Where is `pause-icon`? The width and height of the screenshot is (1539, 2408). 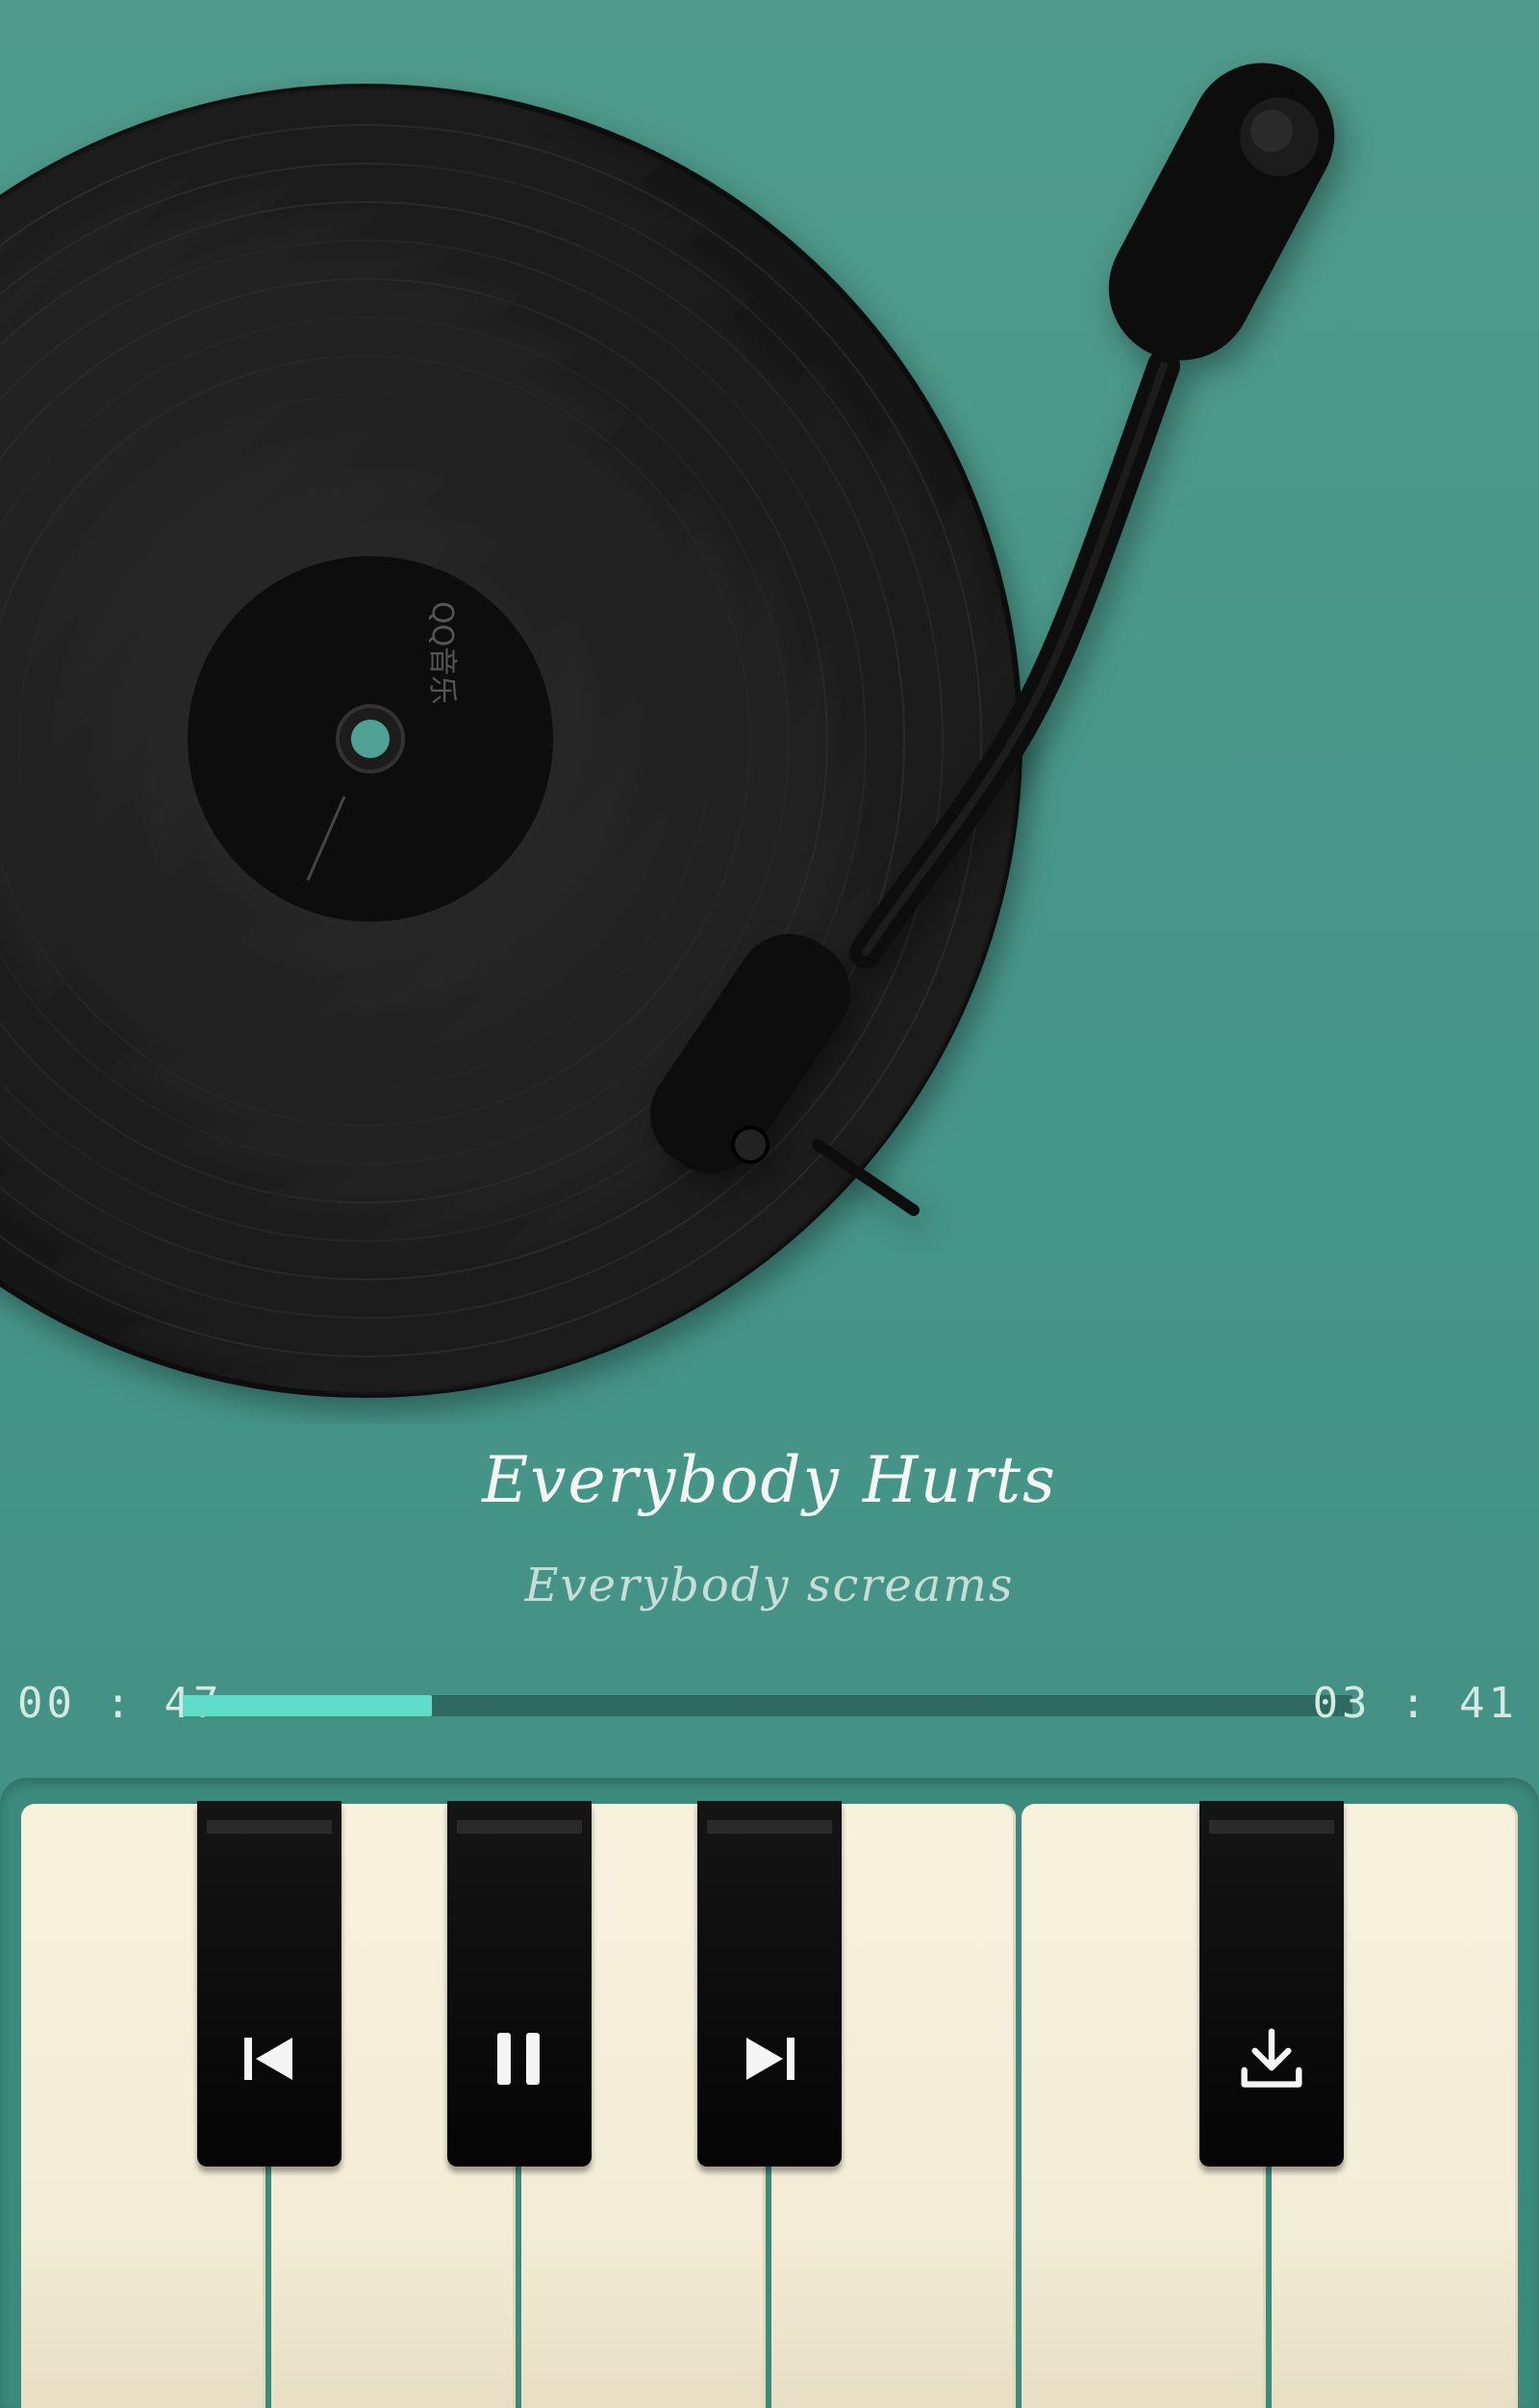
pause-icon is located at coordinates (519, 2059).